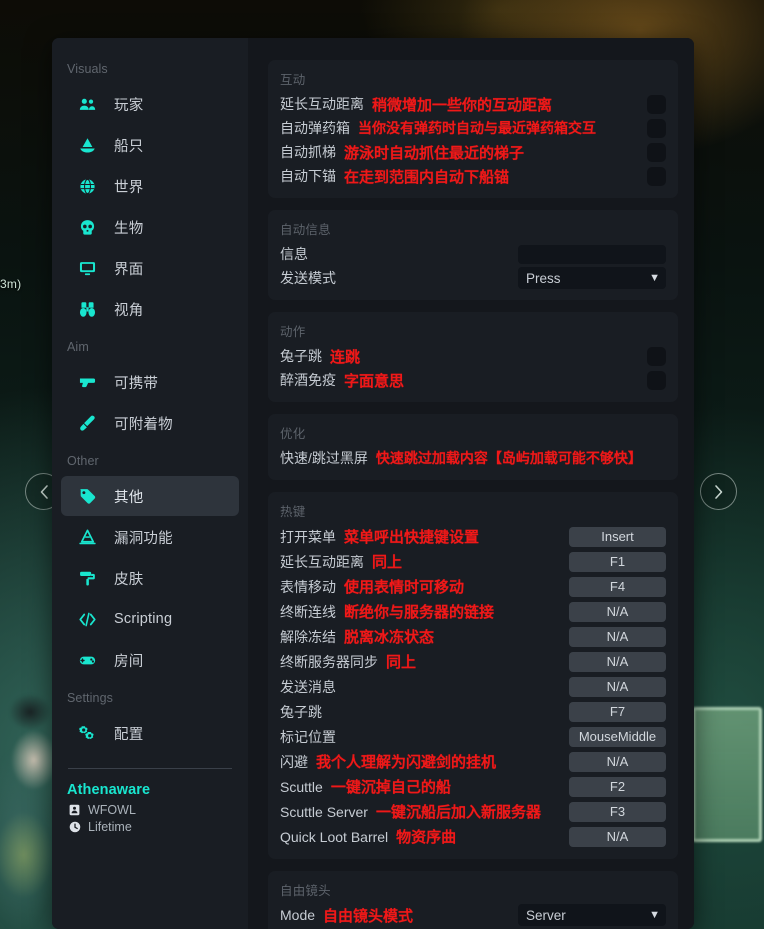 The image size is (764, 929). What do you see at coordinates (150, 423) in the screenshot?
I see `sidebar-item-dart: 可附着物` at bounding box center [150, 423].